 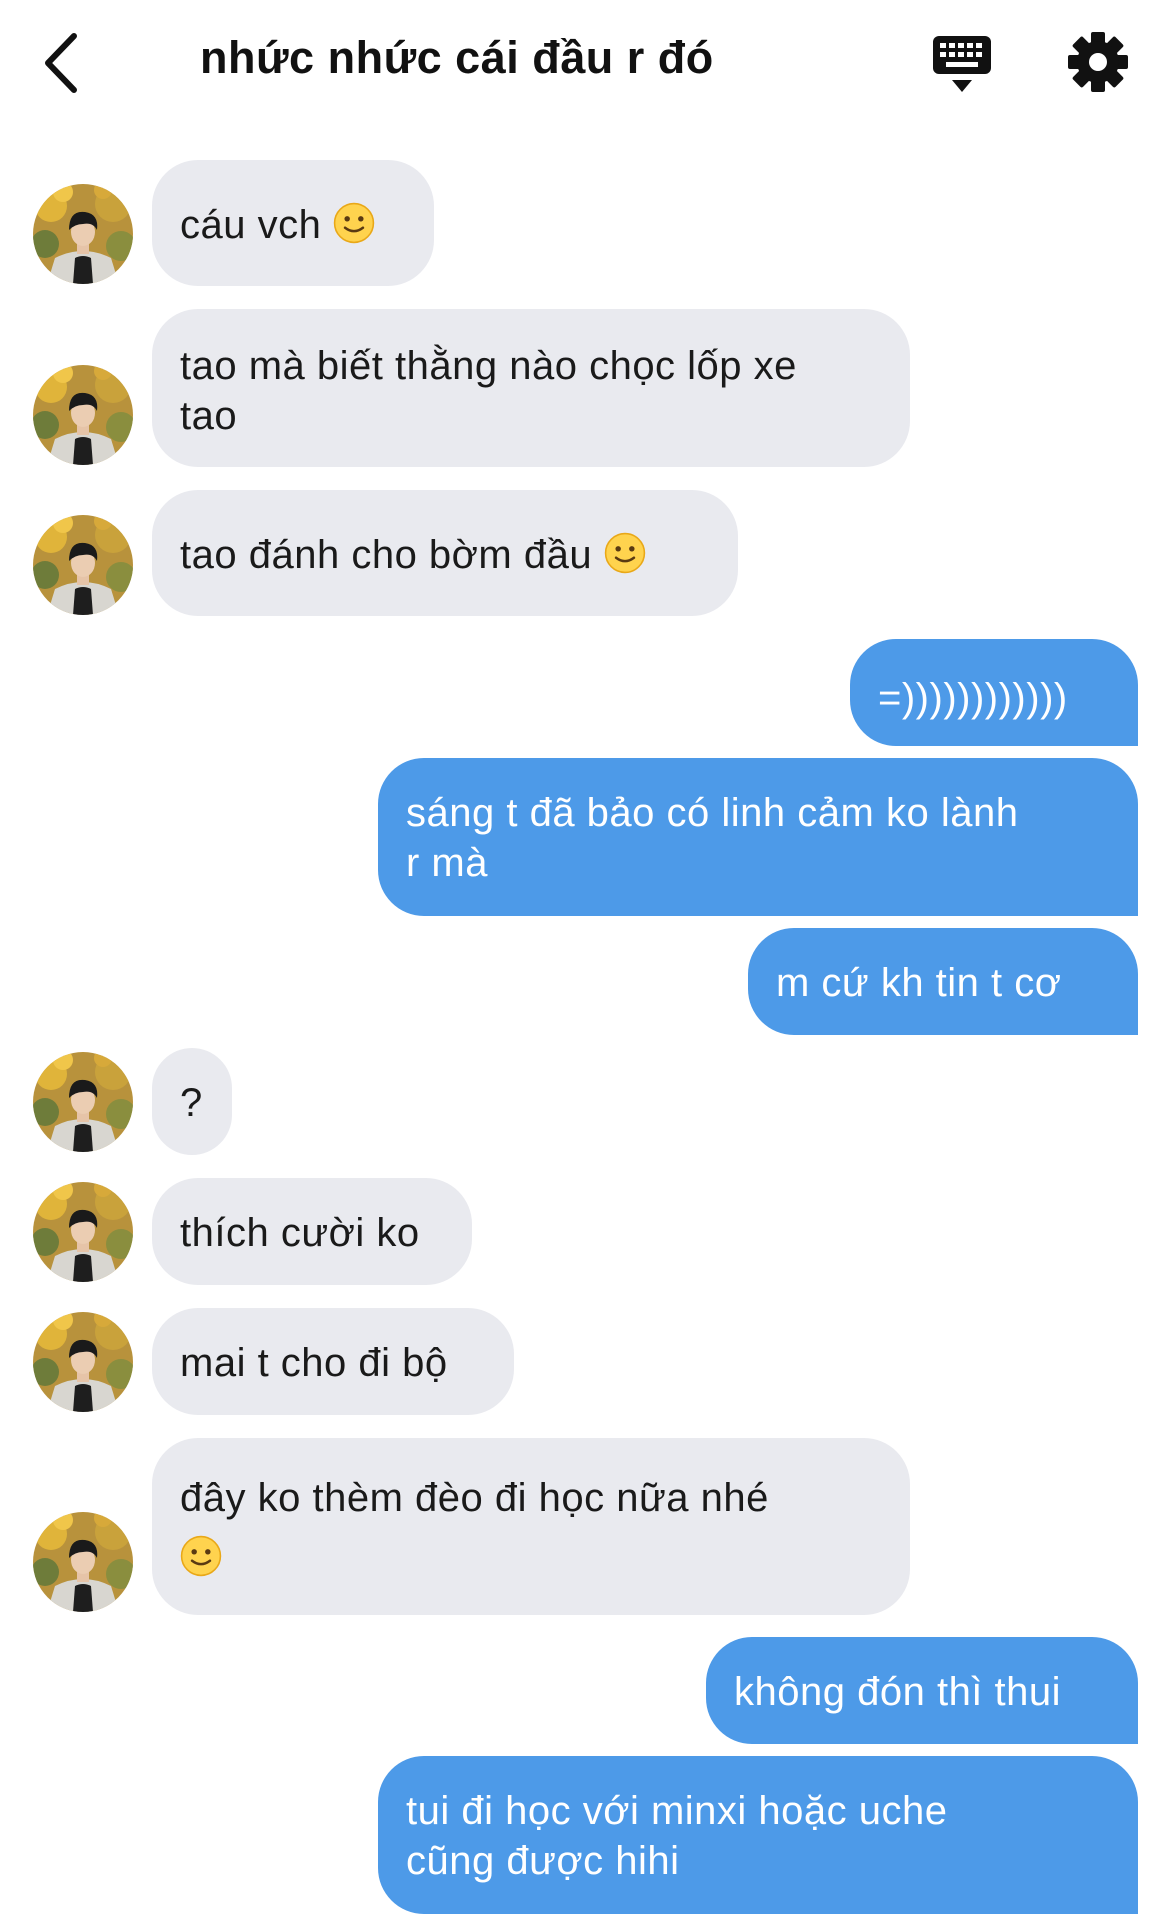 What do you see at coordinates (973, 698) in the screenshot?
I see `message-text: =))))))))))))` at bounding box center [973, 698].